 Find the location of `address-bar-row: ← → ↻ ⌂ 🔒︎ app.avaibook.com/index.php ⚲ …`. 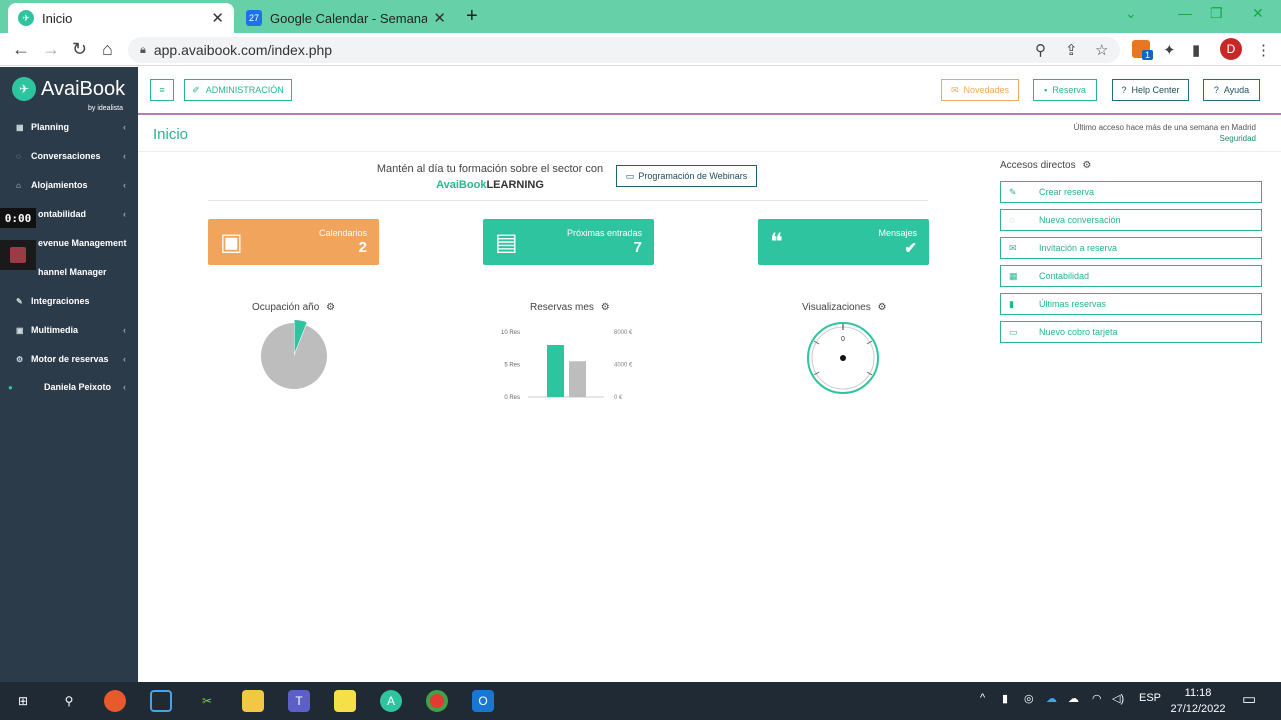

address-bar-row: ← → ↻ ⌂ 🔒︎ app.avaibook.com/index.php ⚲ … is located at coordinates (640, 49).